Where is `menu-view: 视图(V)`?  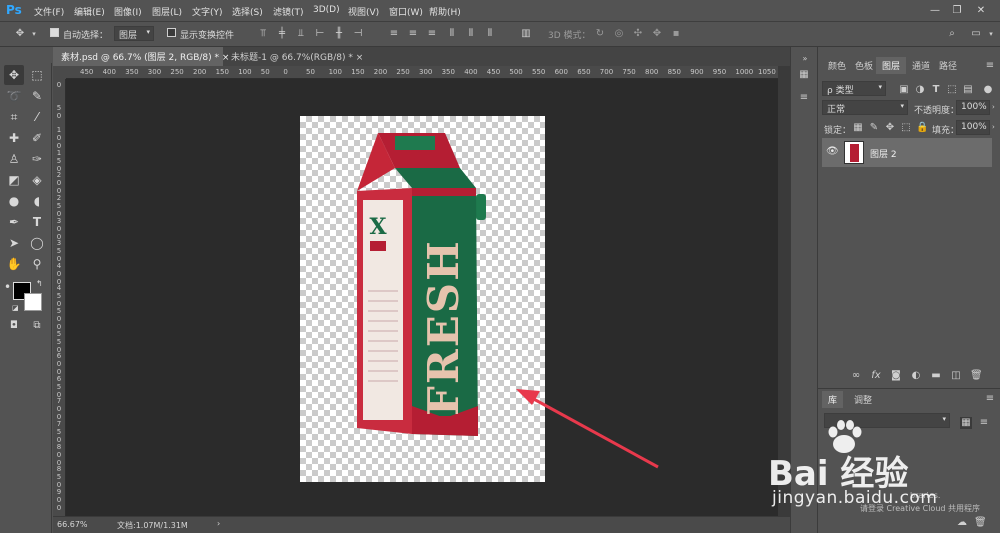 menu-view: 视图(V) is located at coordinates (363, 11).